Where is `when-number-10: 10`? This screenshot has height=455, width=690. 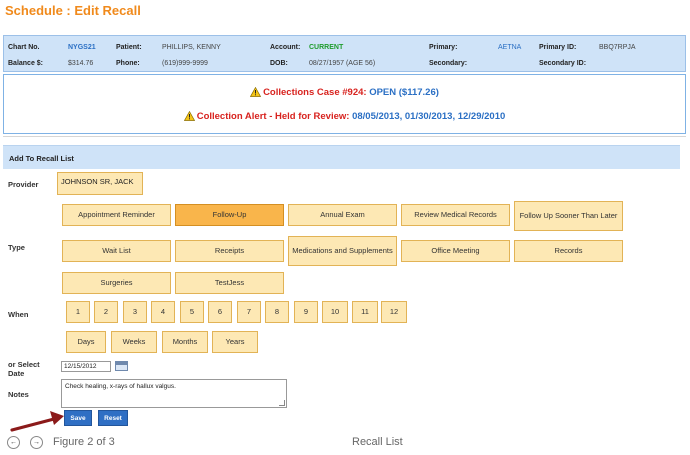 when-number-10: 10 is located at coordinates (335, 312).